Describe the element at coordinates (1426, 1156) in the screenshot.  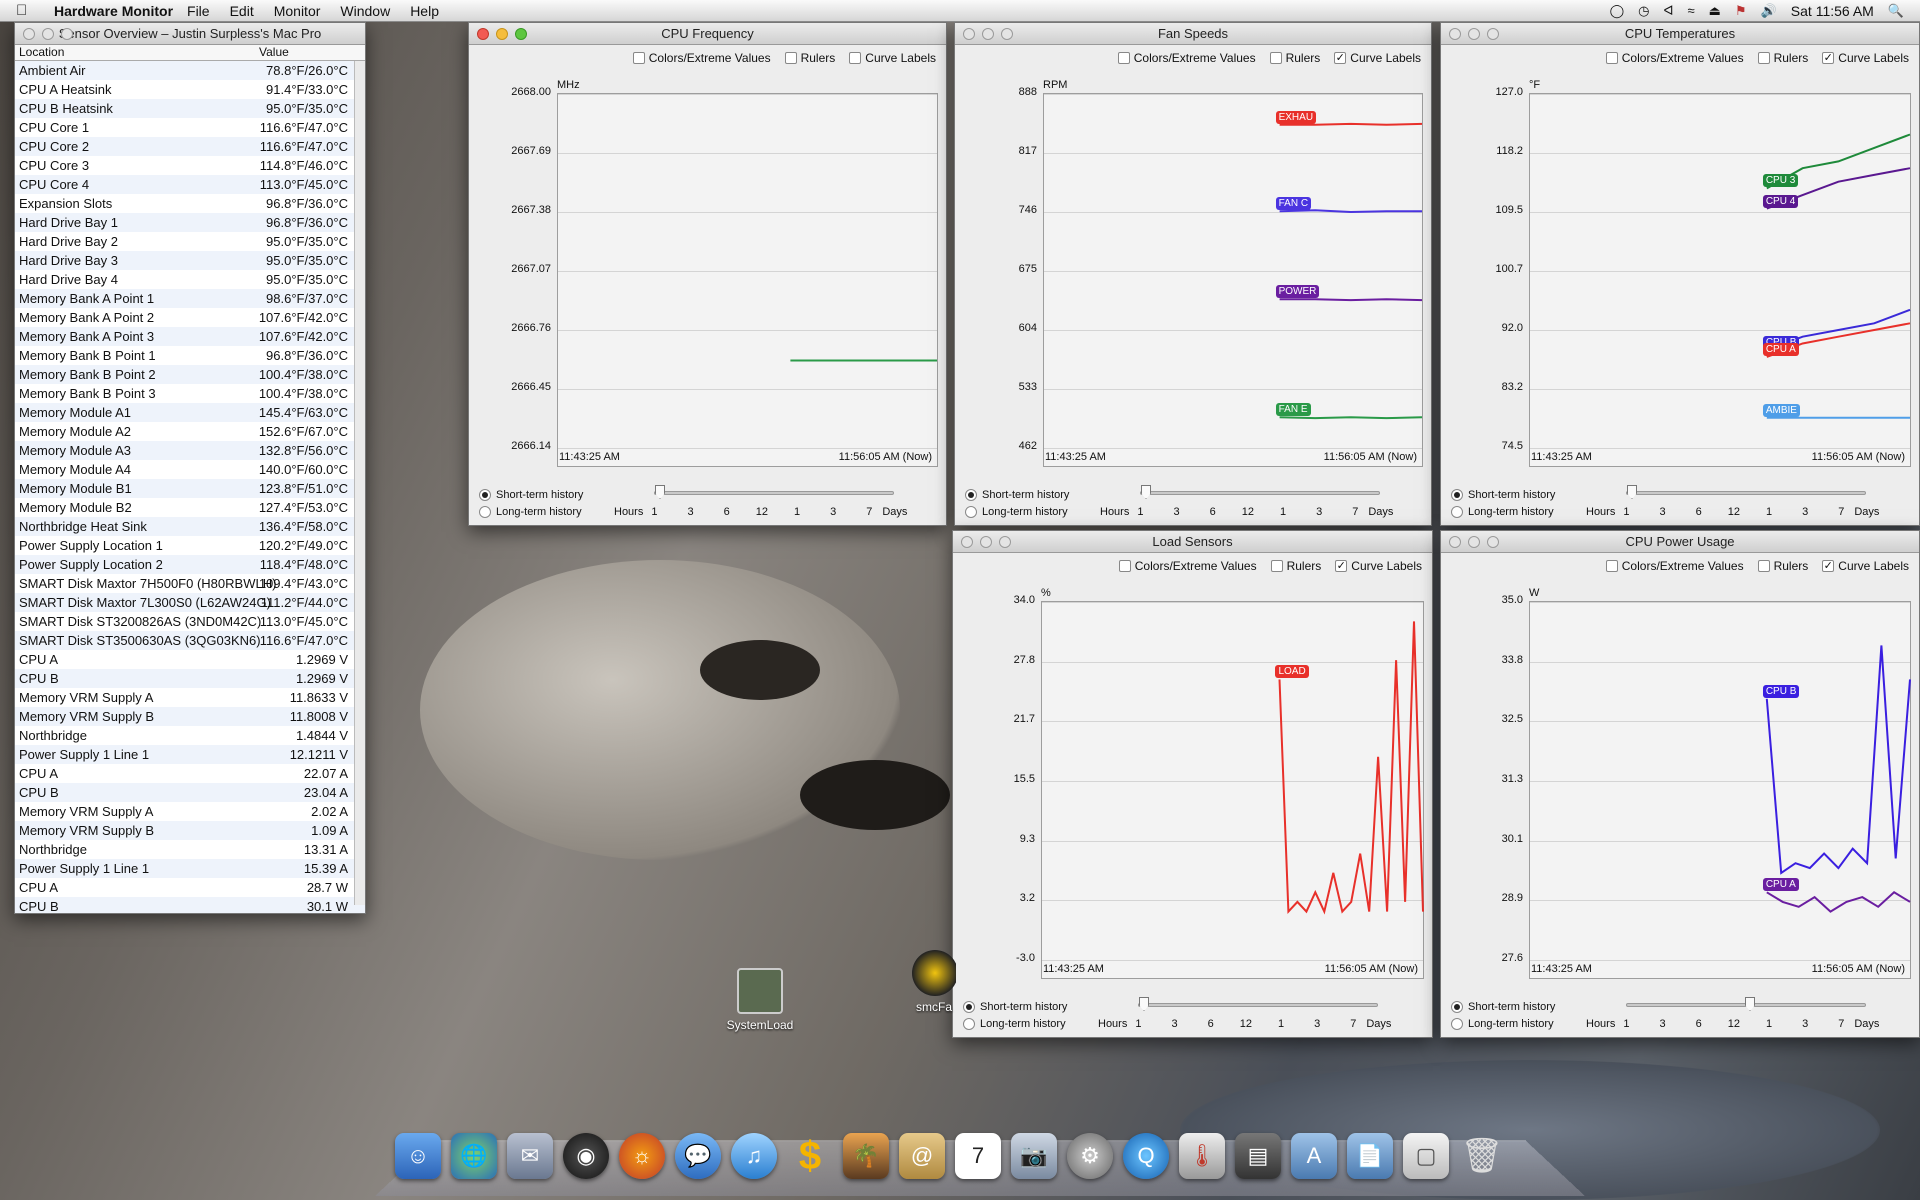
I see `document-icon: ▢` at that location.